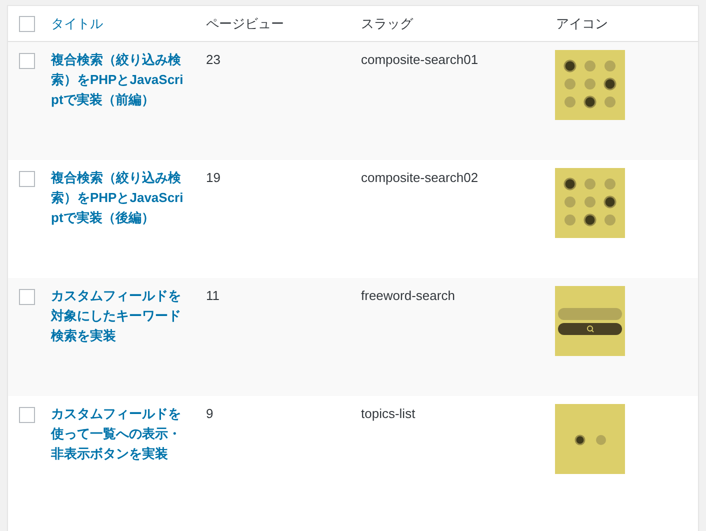 The height and width of the screenshot is (531, 706). Describe the element at coordinates (213, 60) in the screenshot. I see `table-cell-text: 23` at that location.